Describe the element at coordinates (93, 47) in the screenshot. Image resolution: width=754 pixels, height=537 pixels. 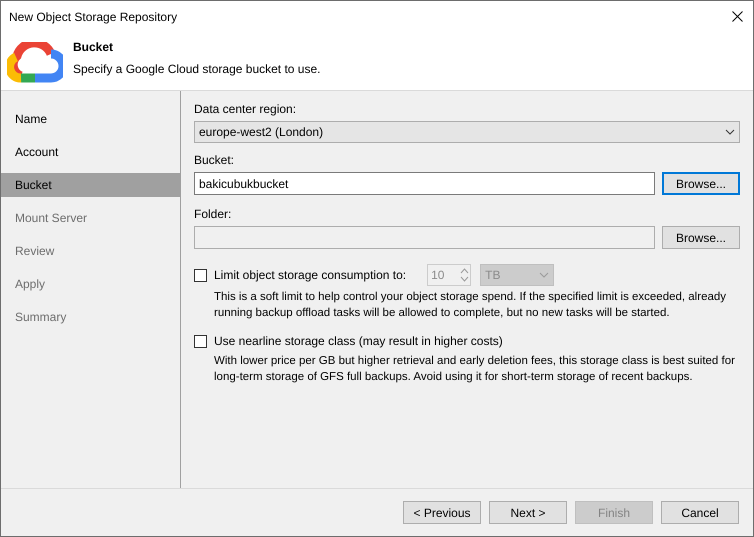
I see `page-title: Bucket` at that location.